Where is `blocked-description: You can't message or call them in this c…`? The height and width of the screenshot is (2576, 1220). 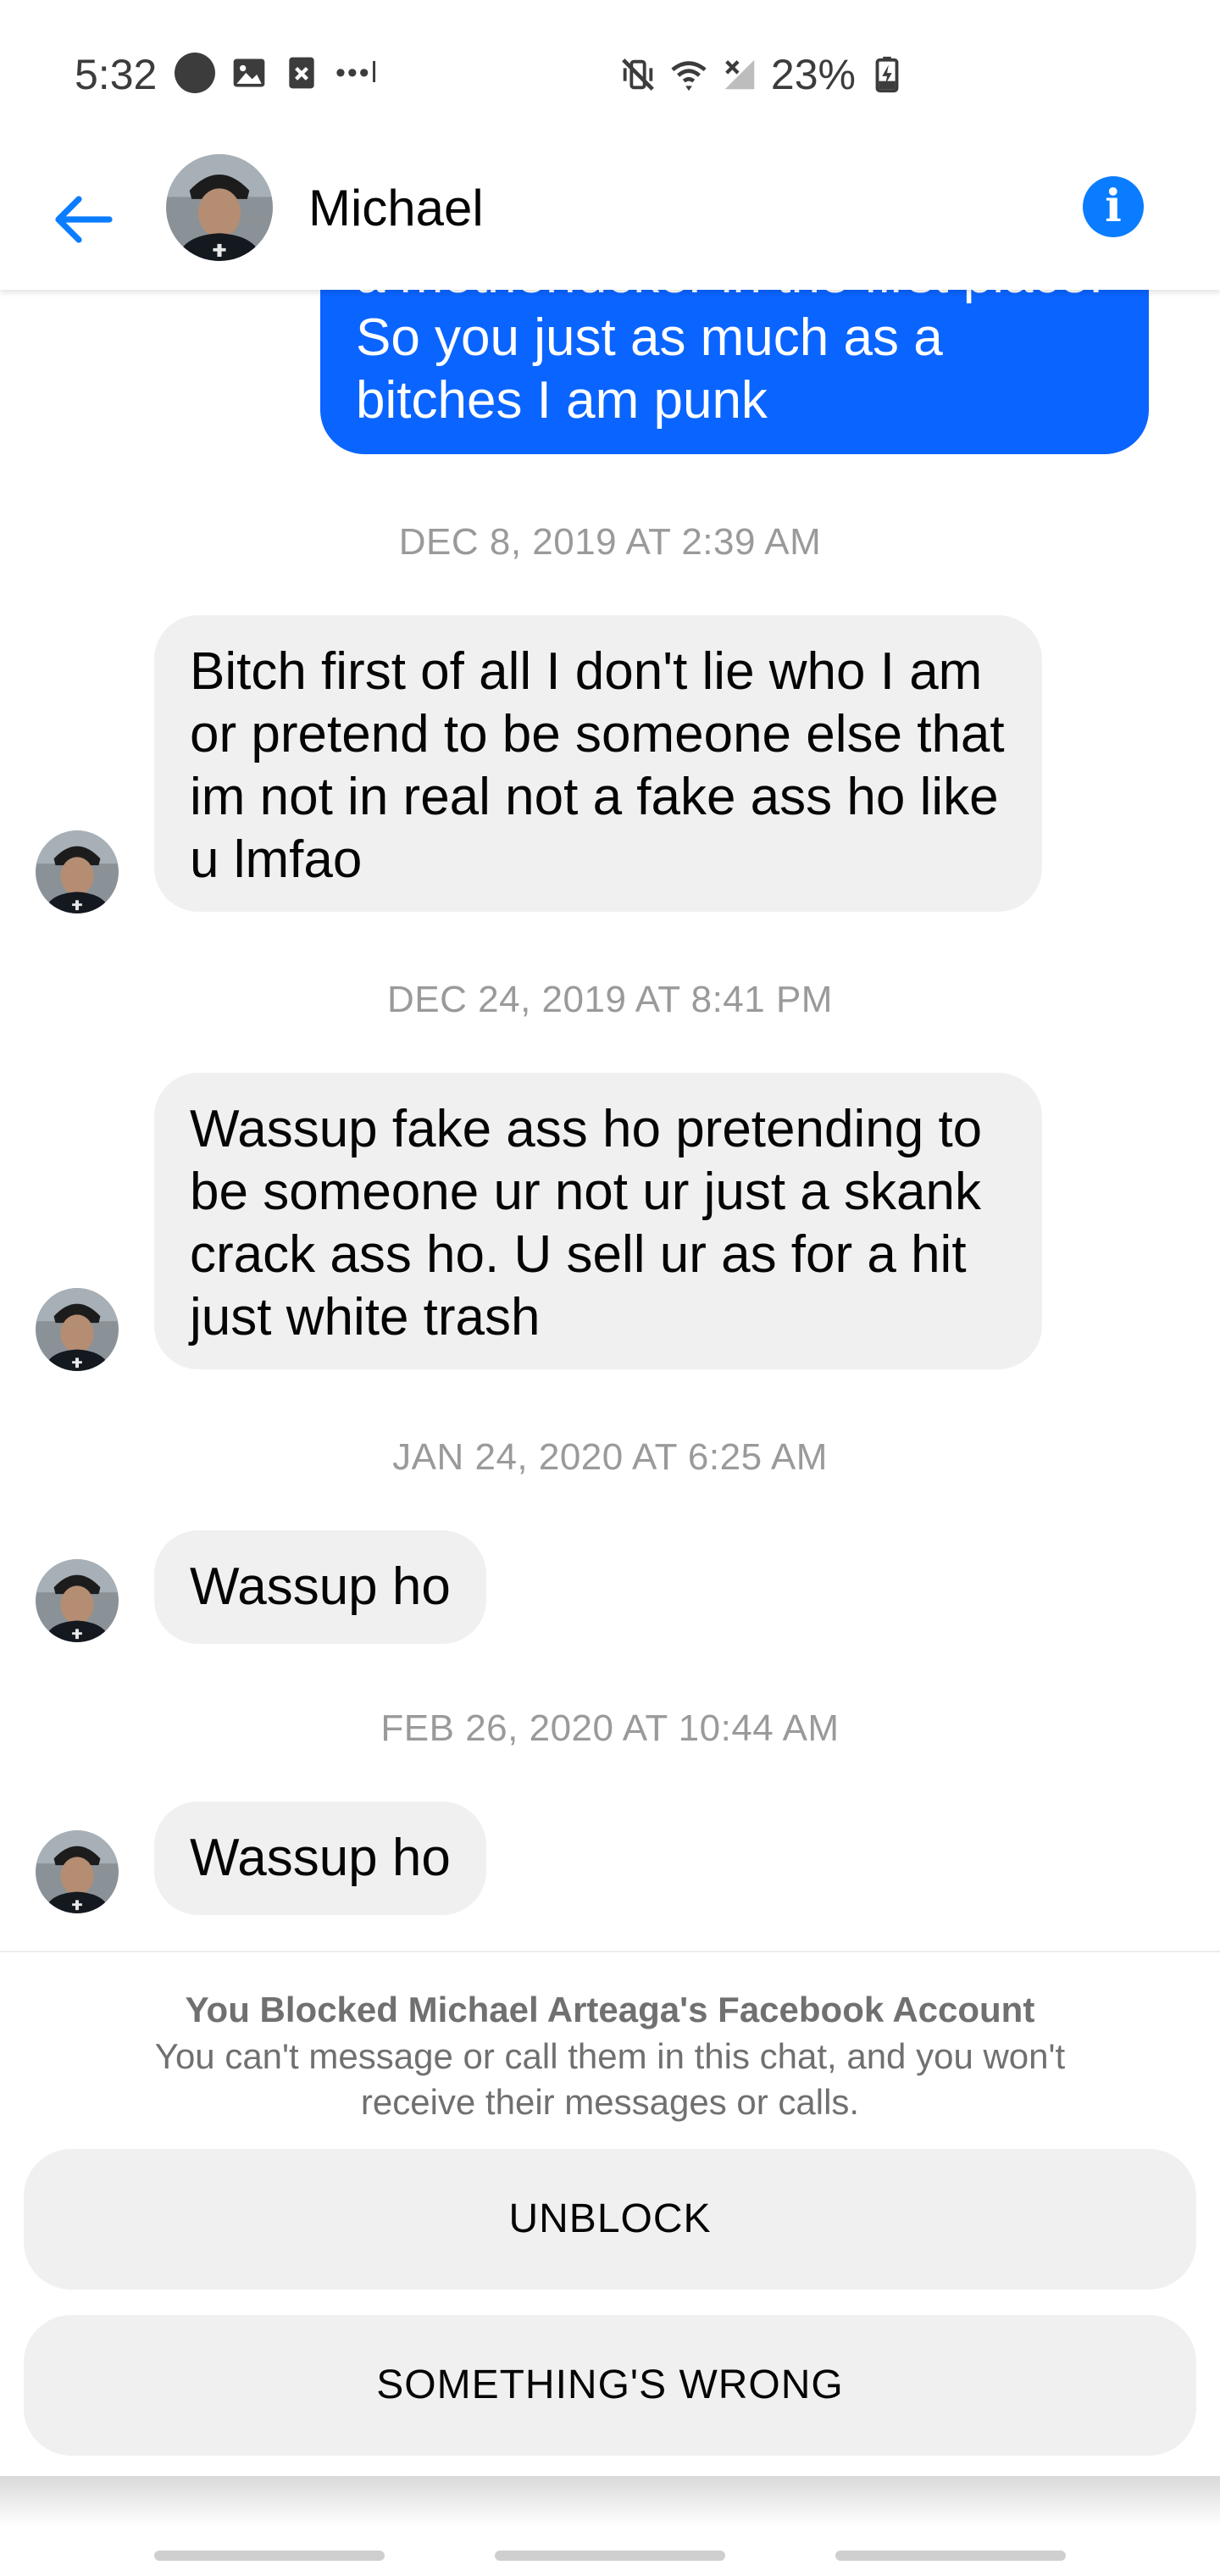 blocked-description: You can't message or call them in this c… is located at coordinates (610, 2079).